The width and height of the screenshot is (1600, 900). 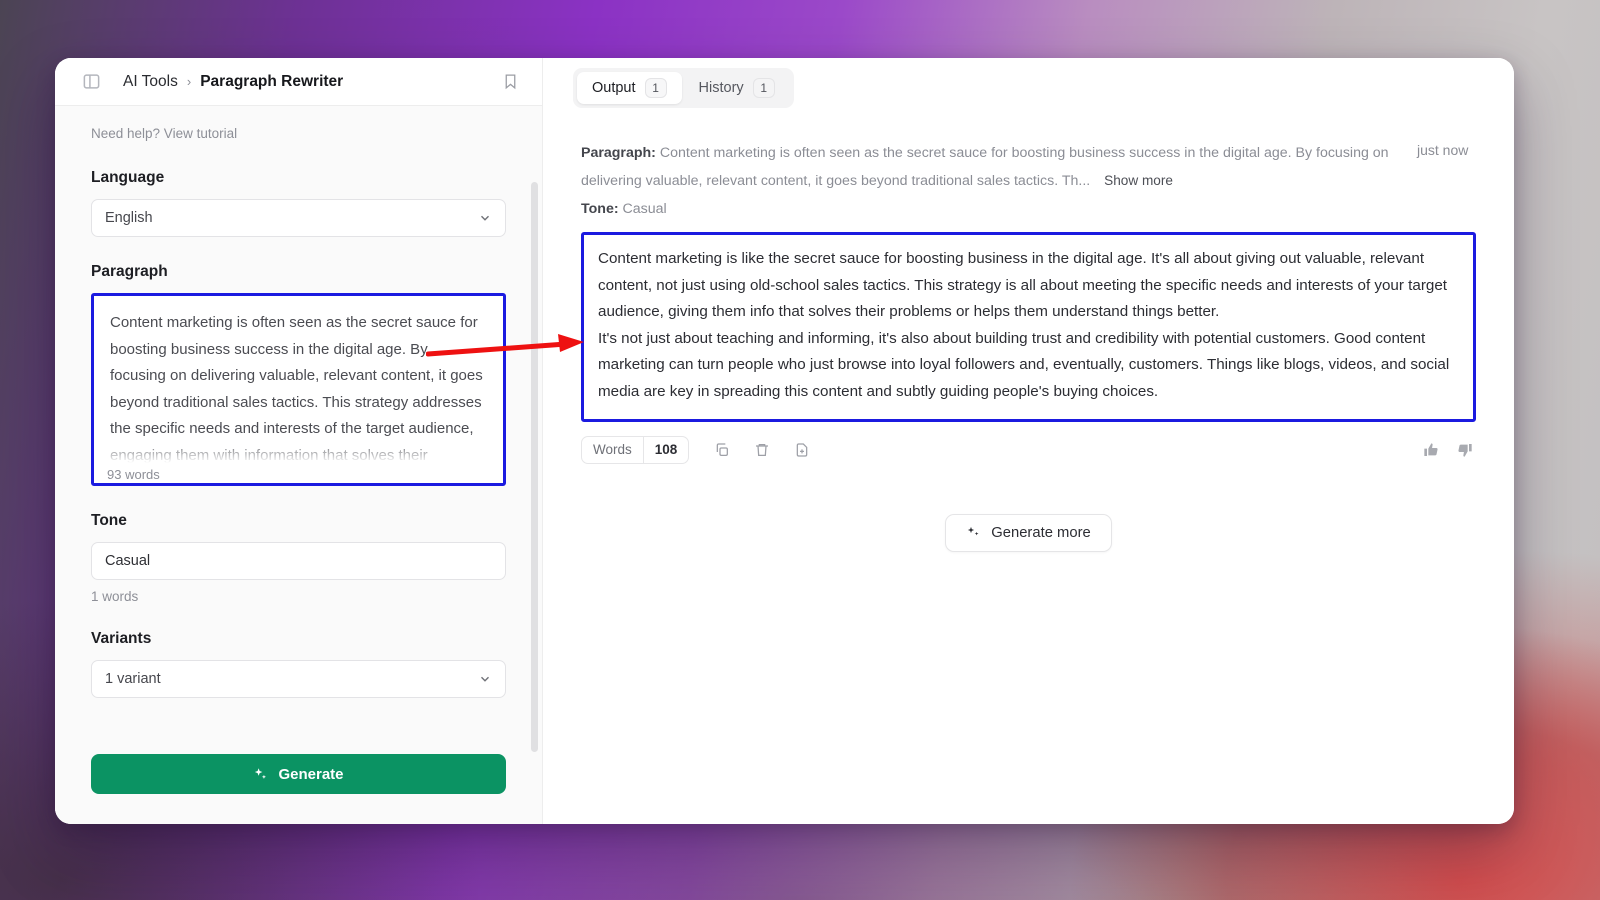 What do you see at coordinates (133, 679) in the screenshot?
I see `variants-value: 1 variant` at bounding box center [133, 679].